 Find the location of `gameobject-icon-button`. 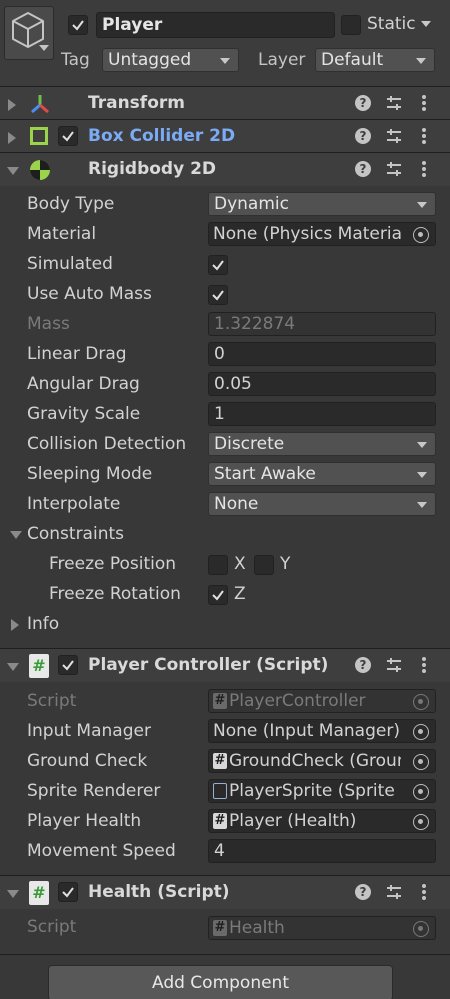

gameobject-icon-button is located at coordinates (29, 33).